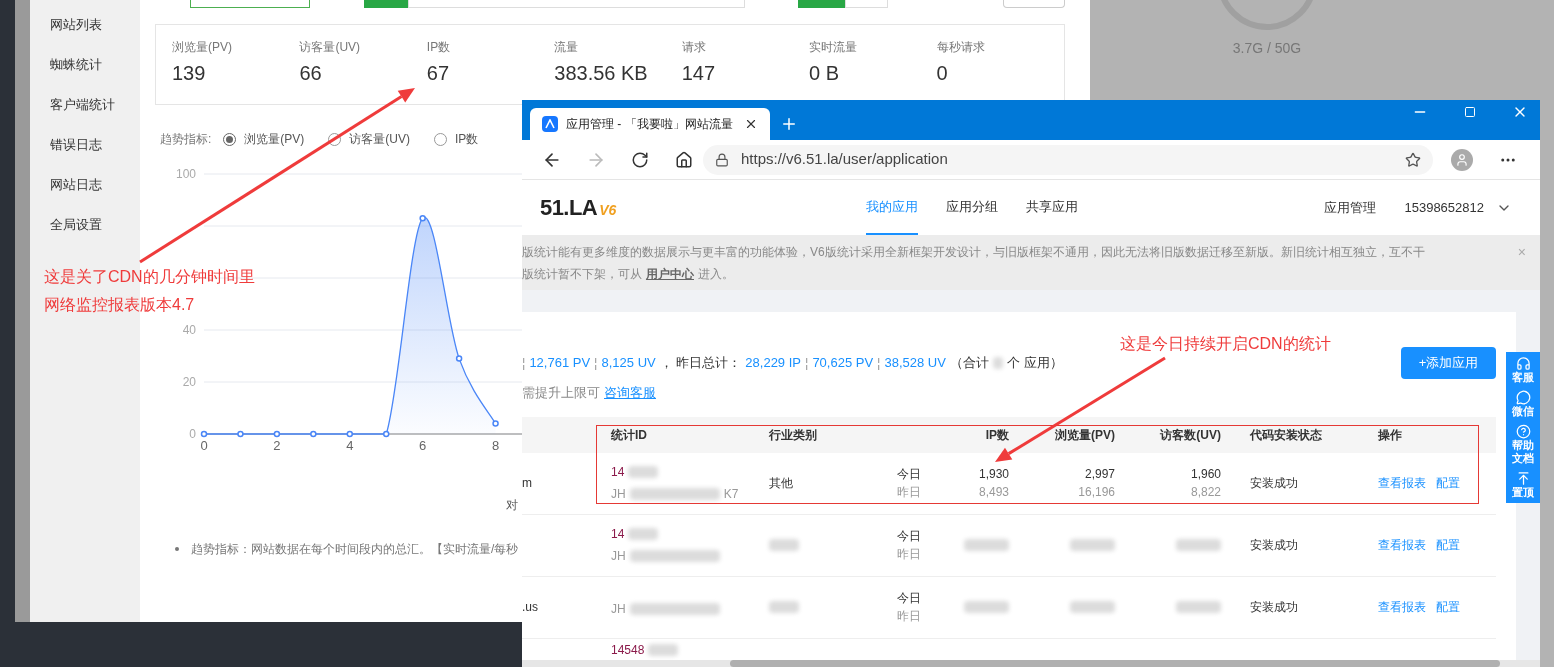 This screenshot has height=667, width=1554. I want to click on summary-text: （合计, so click(969, 363).